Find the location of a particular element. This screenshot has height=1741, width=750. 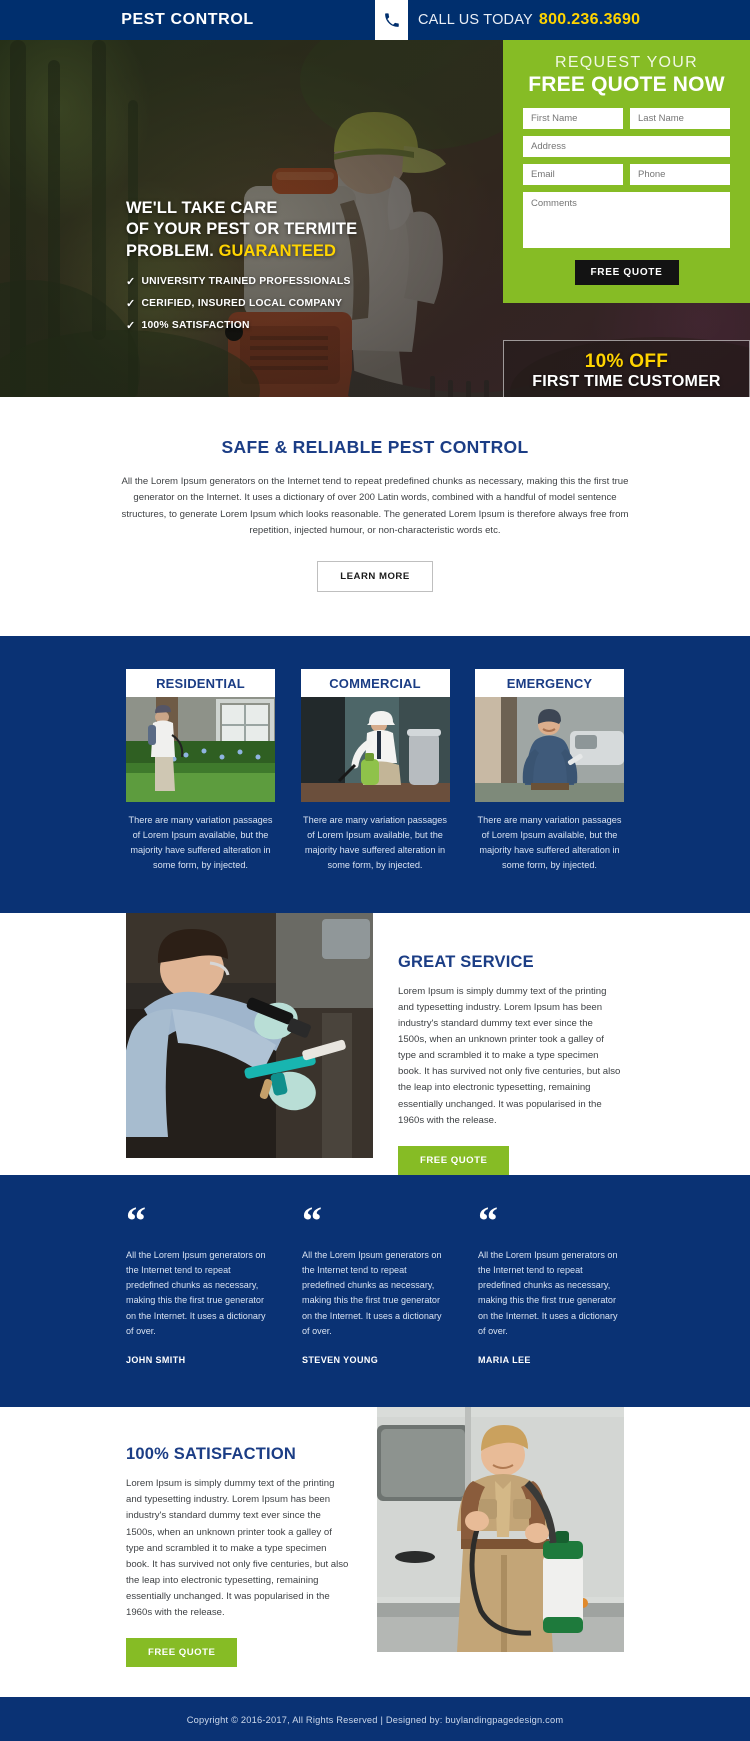

call-us-area: CALL US TODAY 800.236.3690 is located at coordinates (579, 20).